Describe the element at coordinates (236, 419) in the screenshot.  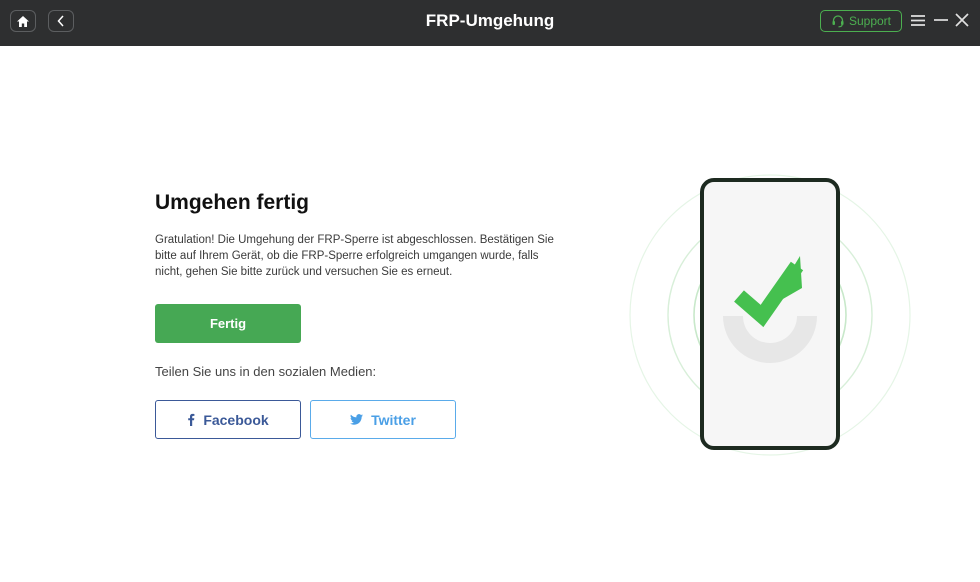
I see `facebook-label: Facebook` at that location.